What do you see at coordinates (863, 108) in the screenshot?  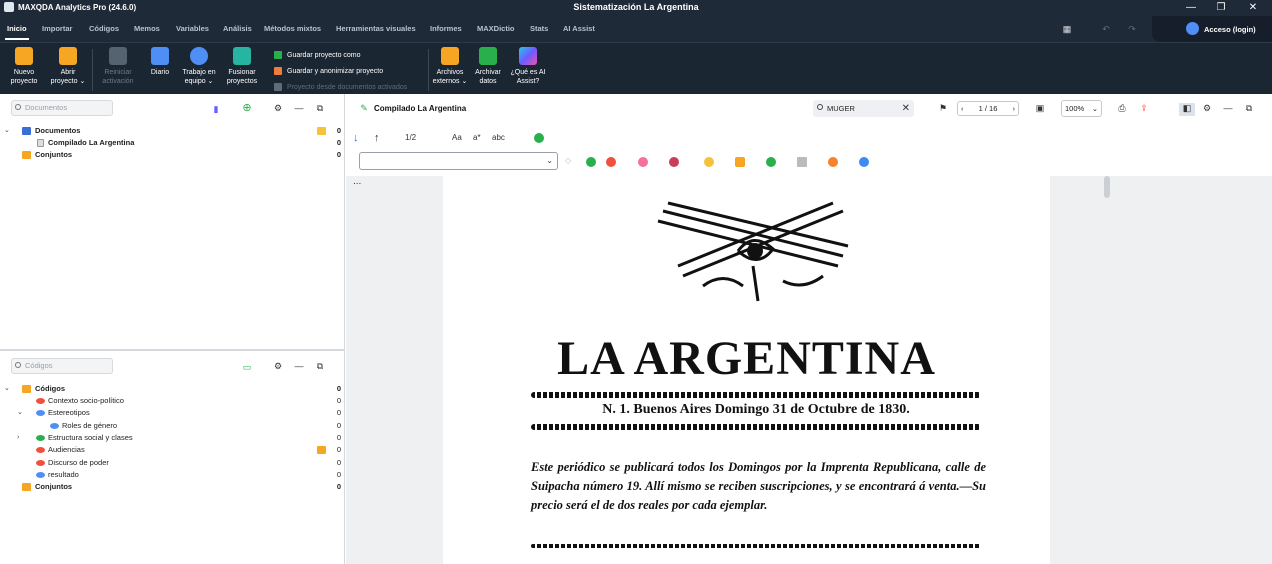 I see `document-search-input: MUGER ✕` at bounding box center [863, 108].